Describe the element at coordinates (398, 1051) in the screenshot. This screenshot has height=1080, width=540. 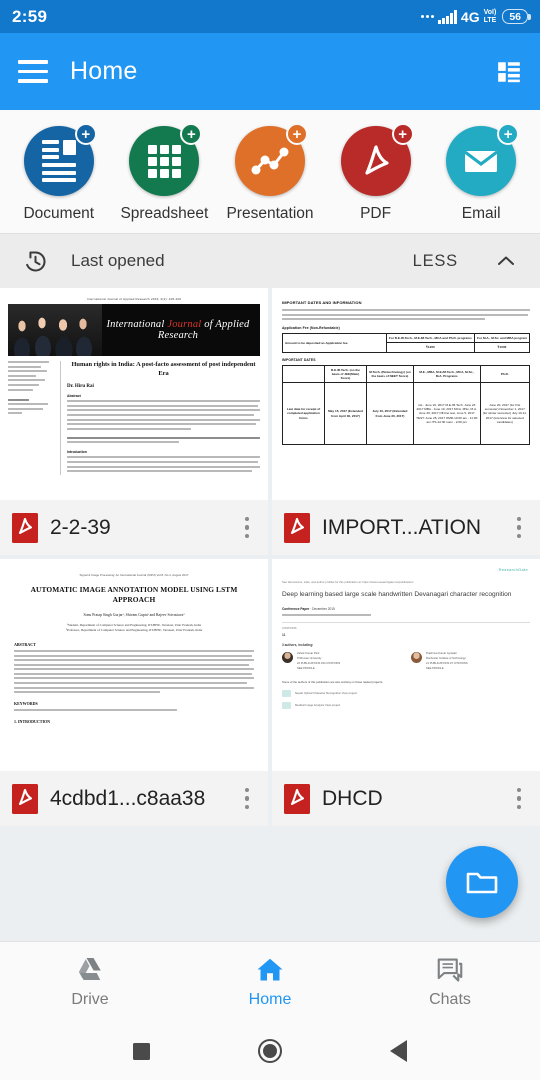
I see `triangle-back-icon` at that location.